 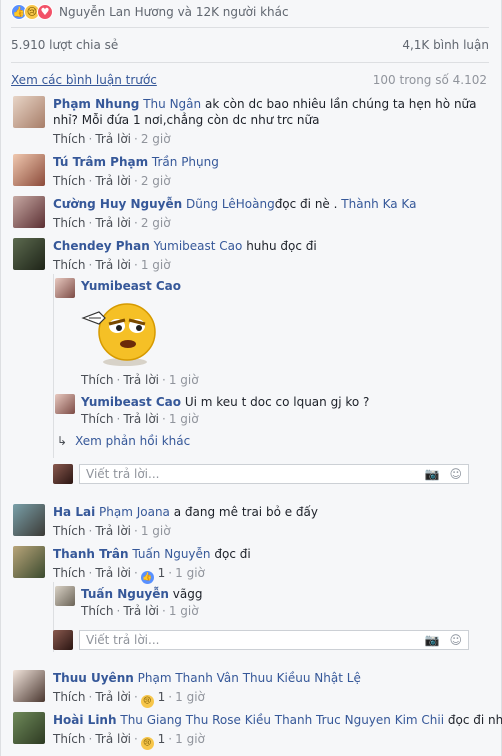 What do you see at coordinates (85, 720) in the screenshot?
I see `commenter-name: Hoài Linh` at bounding box center [85, 720].